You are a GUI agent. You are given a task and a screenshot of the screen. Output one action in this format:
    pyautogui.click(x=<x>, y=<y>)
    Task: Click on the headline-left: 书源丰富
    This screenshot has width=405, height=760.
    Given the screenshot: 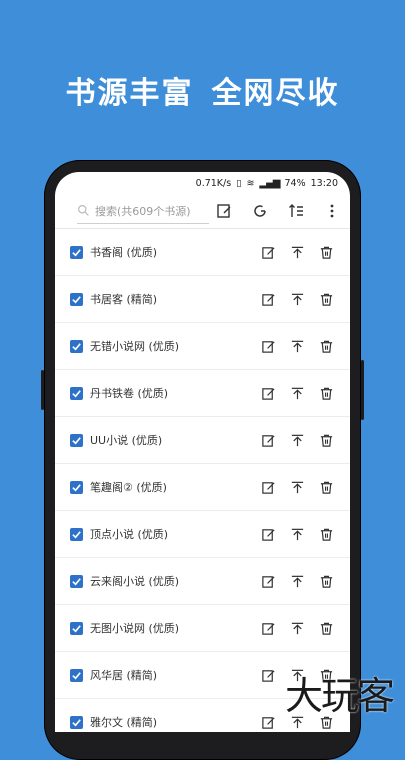 What is the action you would take?
    pyautogui.click(x=129, y=93)
    